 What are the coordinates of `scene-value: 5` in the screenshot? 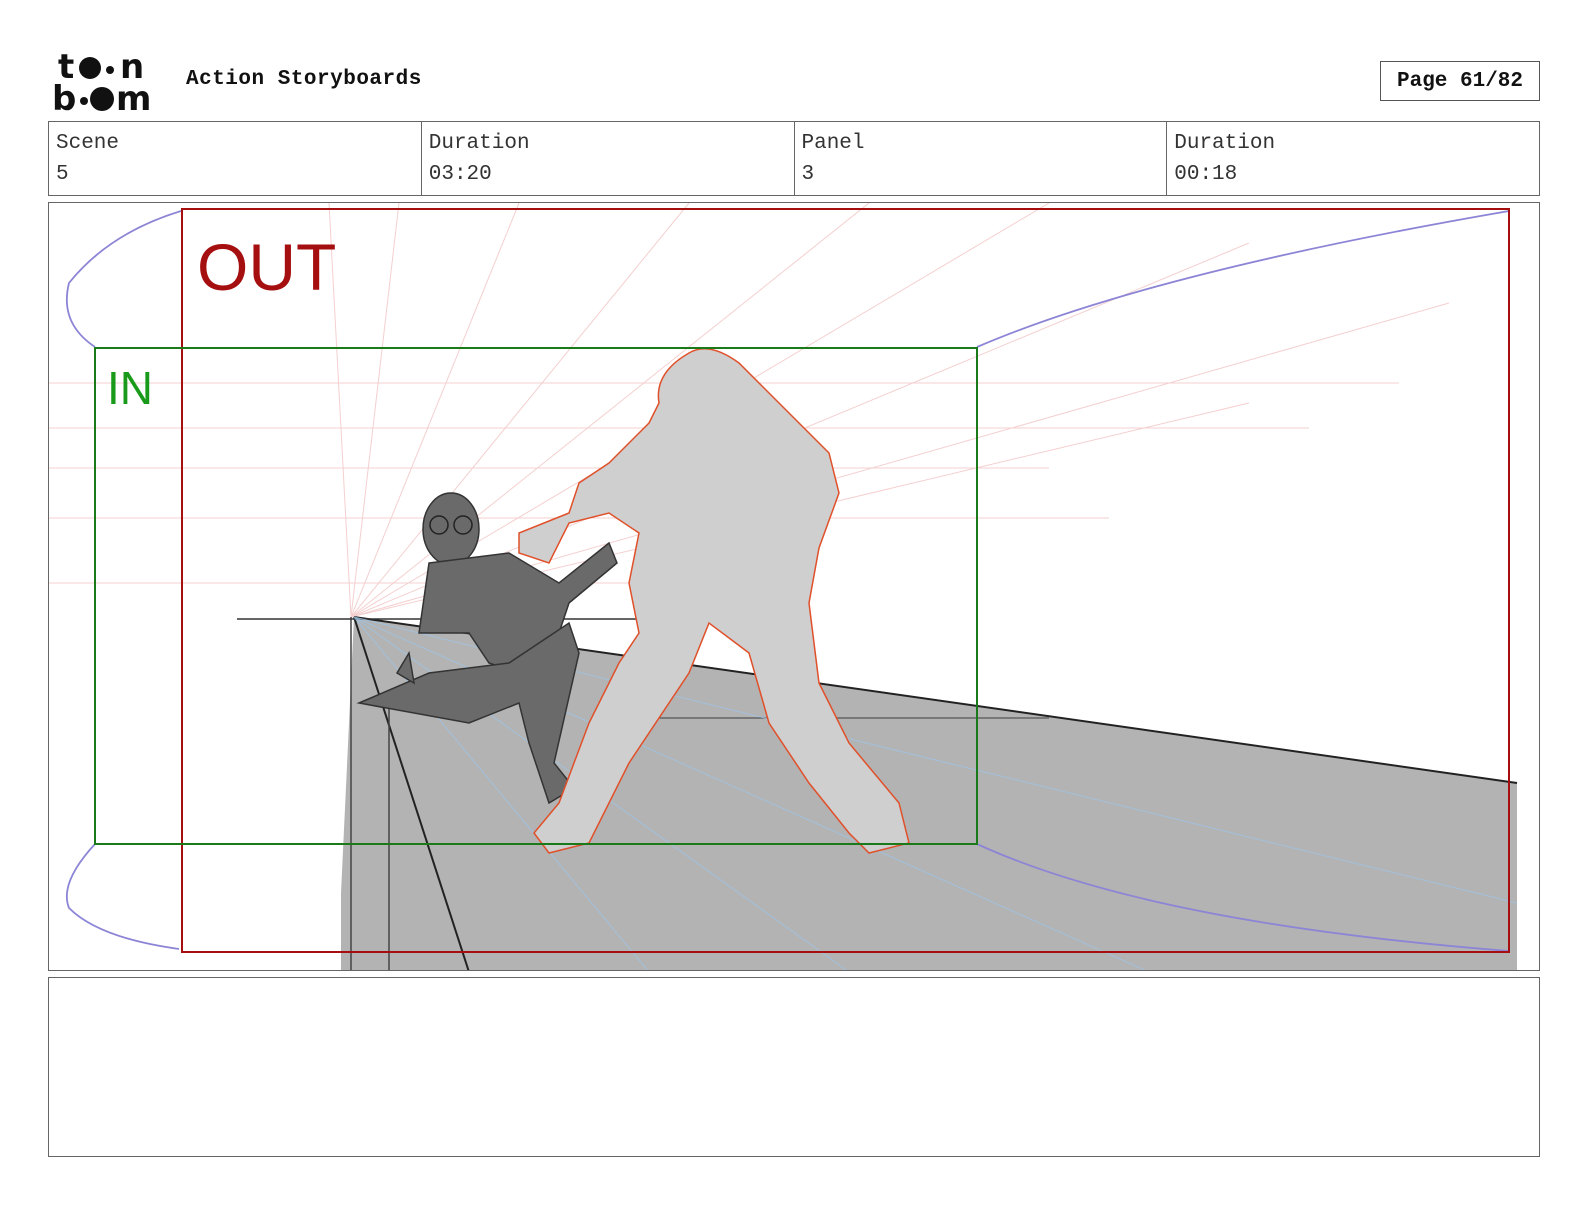 It's located at (62, 174).